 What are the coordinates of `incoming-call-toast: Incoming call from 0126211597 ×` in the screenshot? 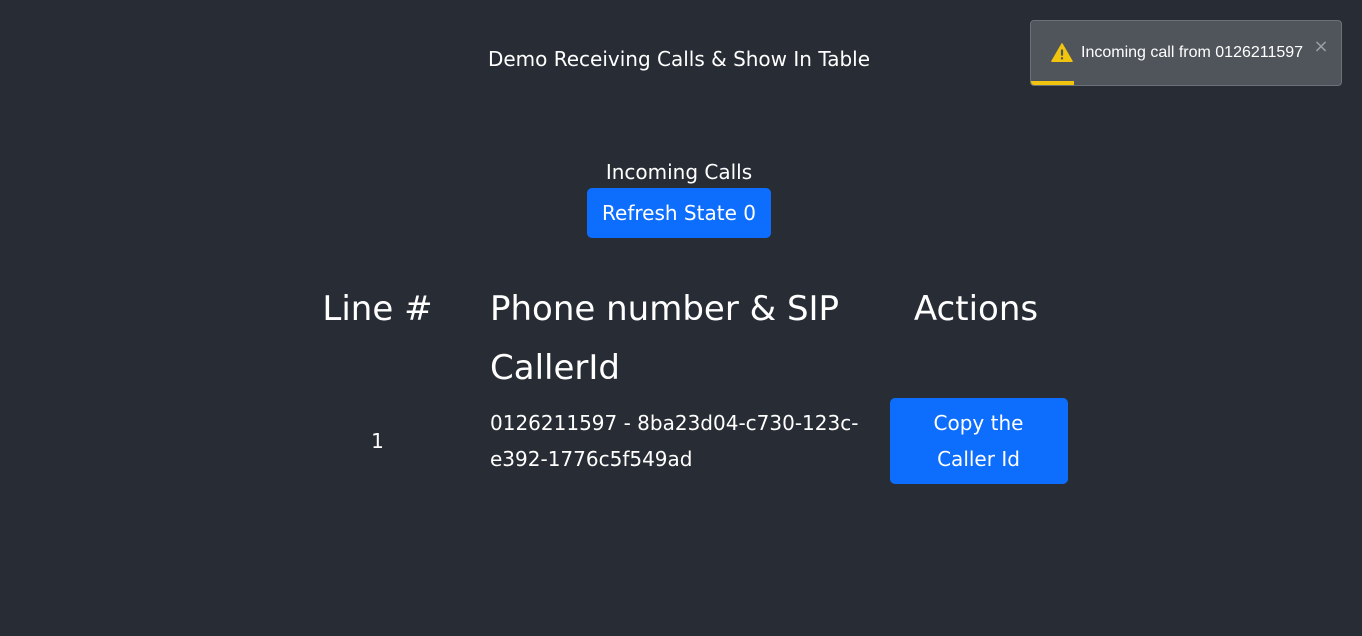 It's located at (1186, 53).